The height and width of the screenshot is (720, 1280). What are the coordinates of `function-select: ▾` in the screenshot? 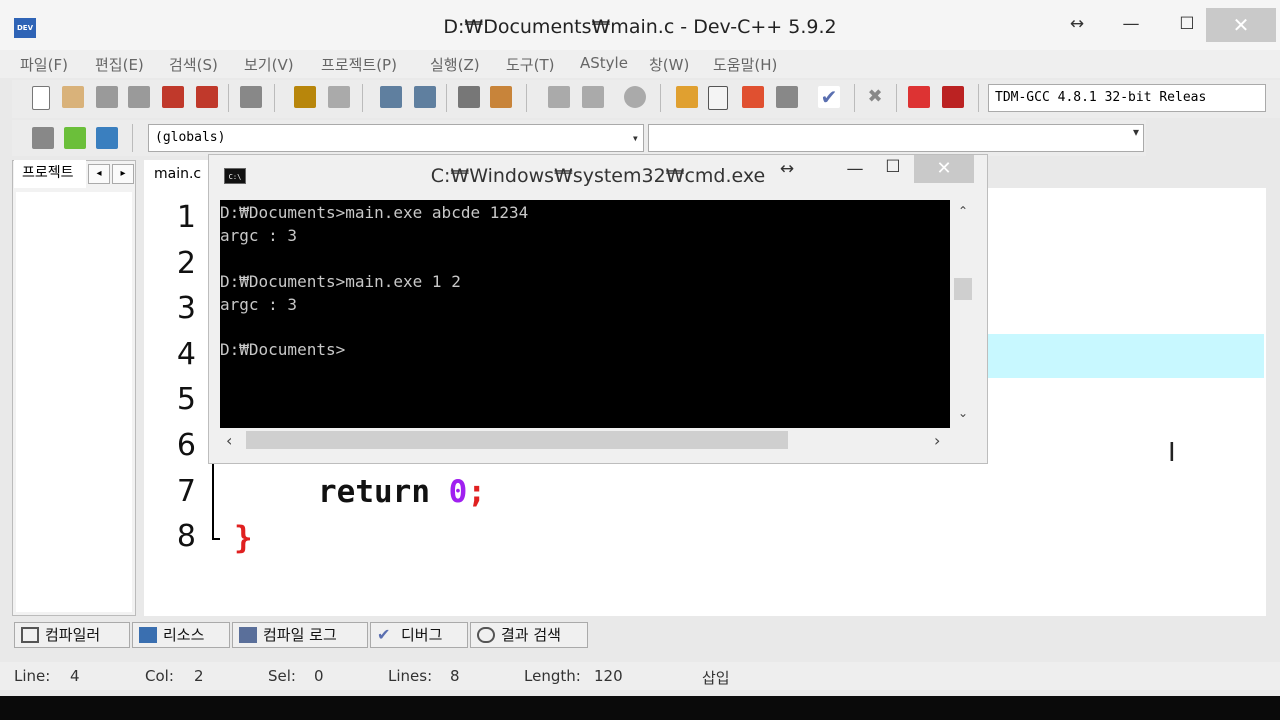 It's located at (896, 138).